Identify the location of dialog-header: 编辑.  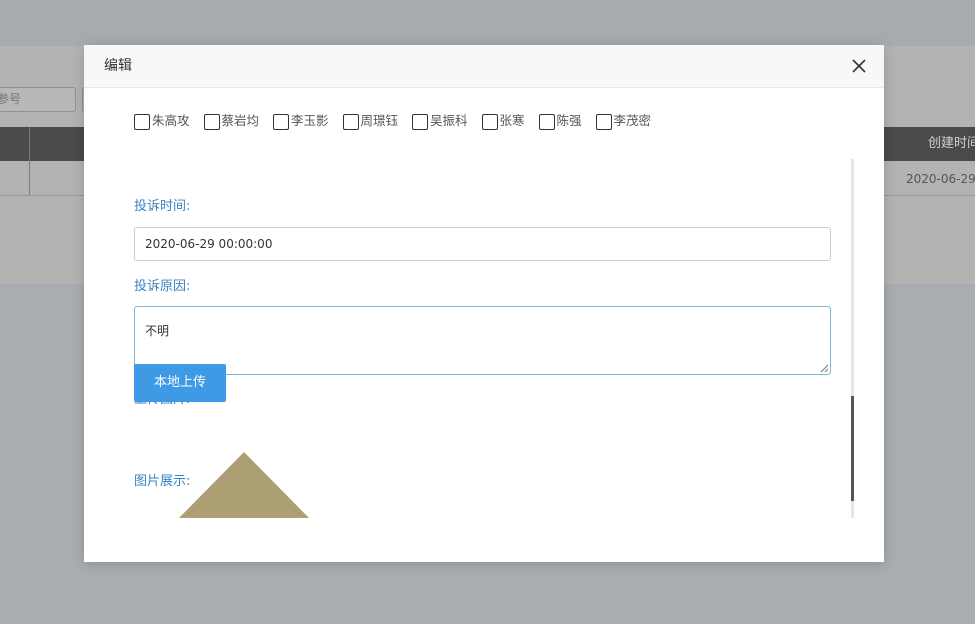
(484, 66).